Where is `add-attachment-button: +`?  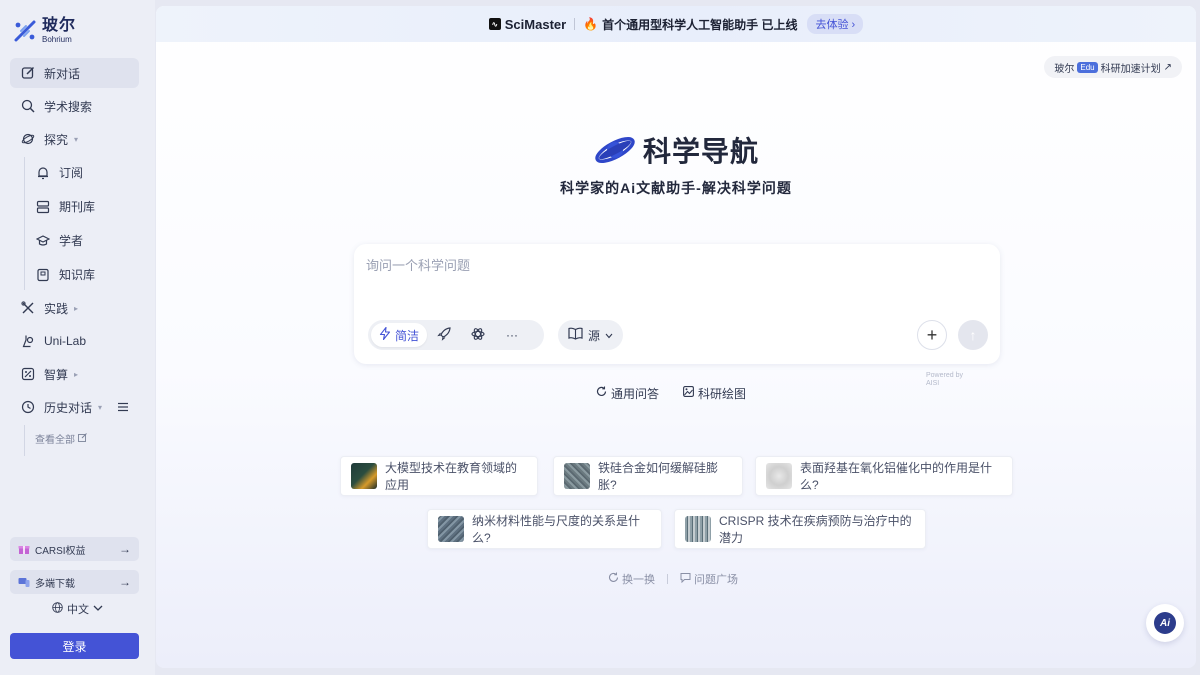
add-attachment-button: + is located at coordinates (932, 335).